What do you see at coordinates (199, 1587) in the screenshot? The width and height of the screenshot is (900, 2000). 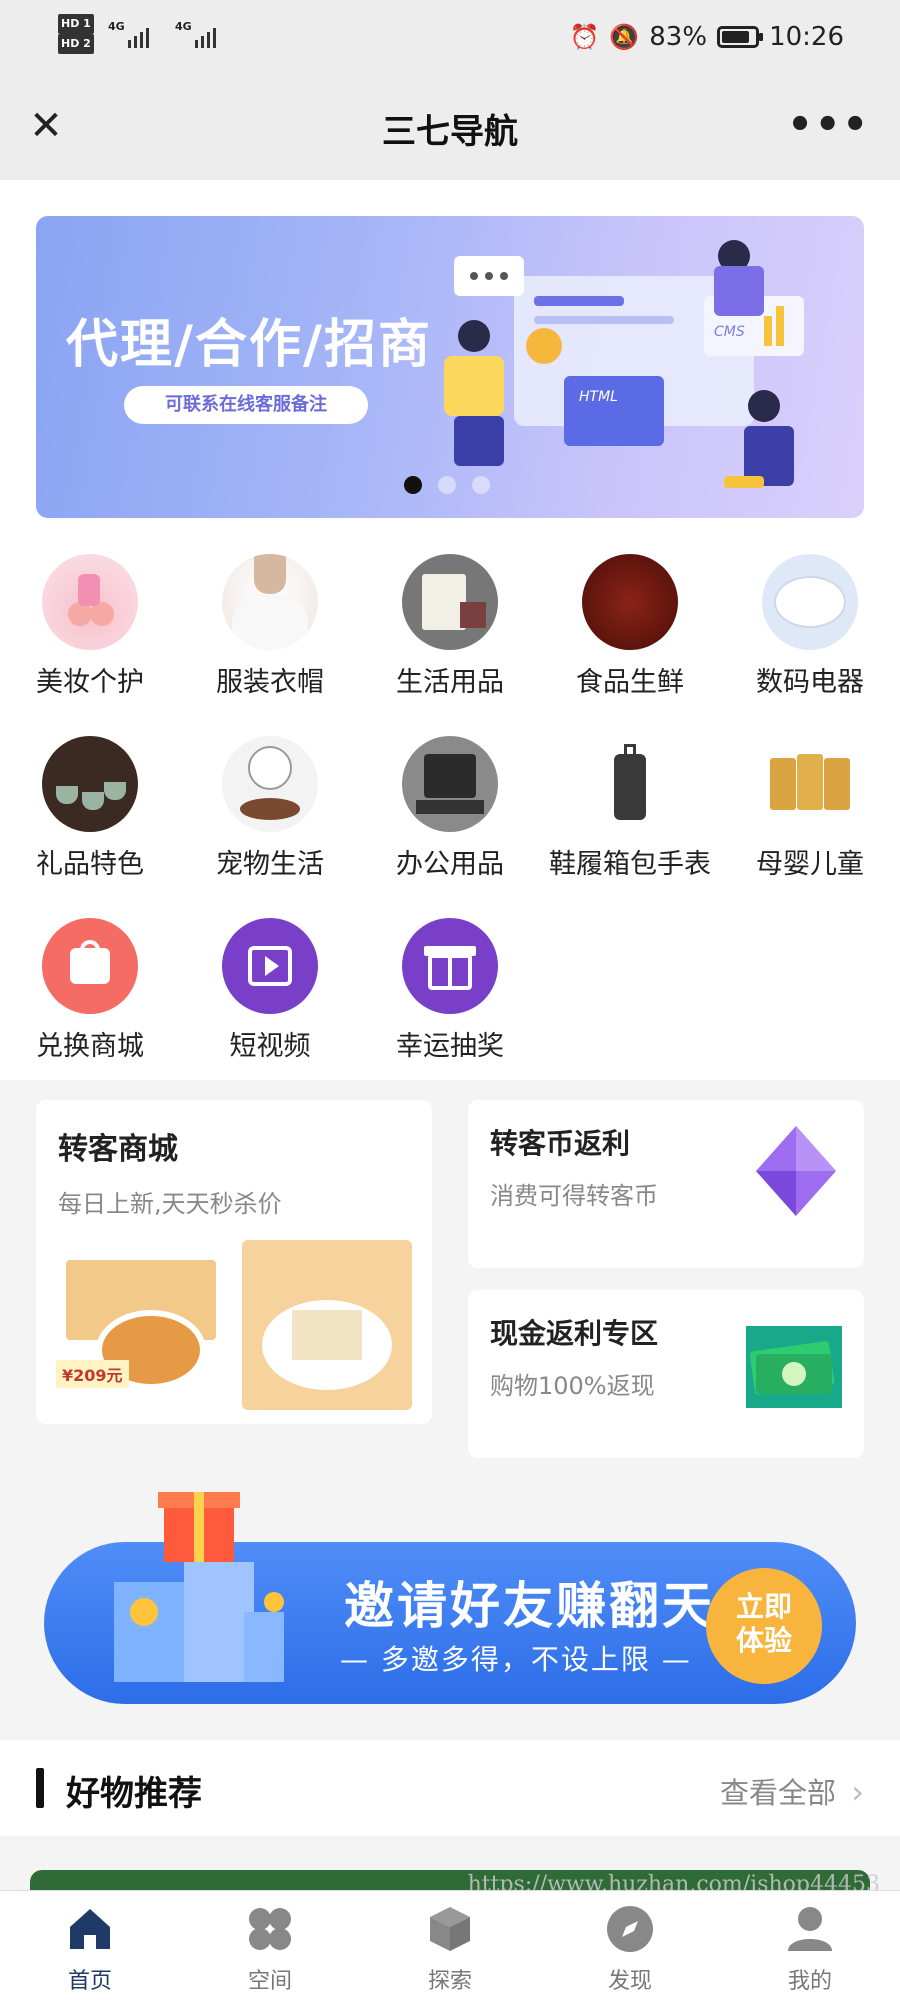 I see `invite-illustration` at bounding box center [199, 1587].